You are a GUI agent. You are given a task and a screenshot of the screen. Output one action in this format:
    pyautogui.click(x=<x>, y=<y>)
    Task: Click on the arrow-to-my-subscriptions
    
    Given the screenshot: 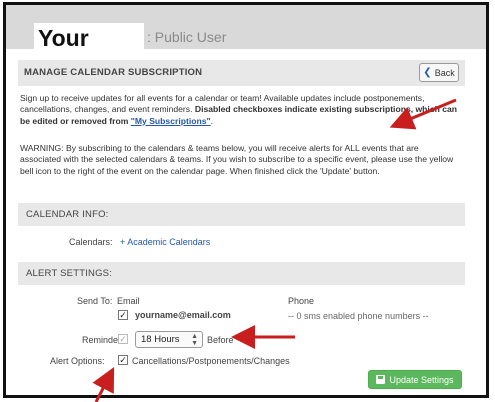 What is the action you would take?
    pyautogui.click(x=423, y=114)
    